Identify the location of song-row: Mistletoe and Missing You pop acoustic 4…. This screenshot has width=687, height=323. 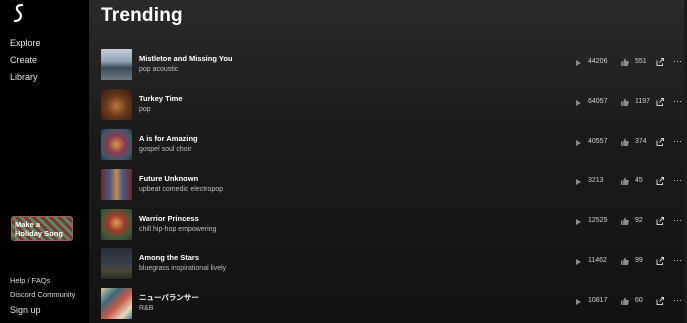
(391, 65).